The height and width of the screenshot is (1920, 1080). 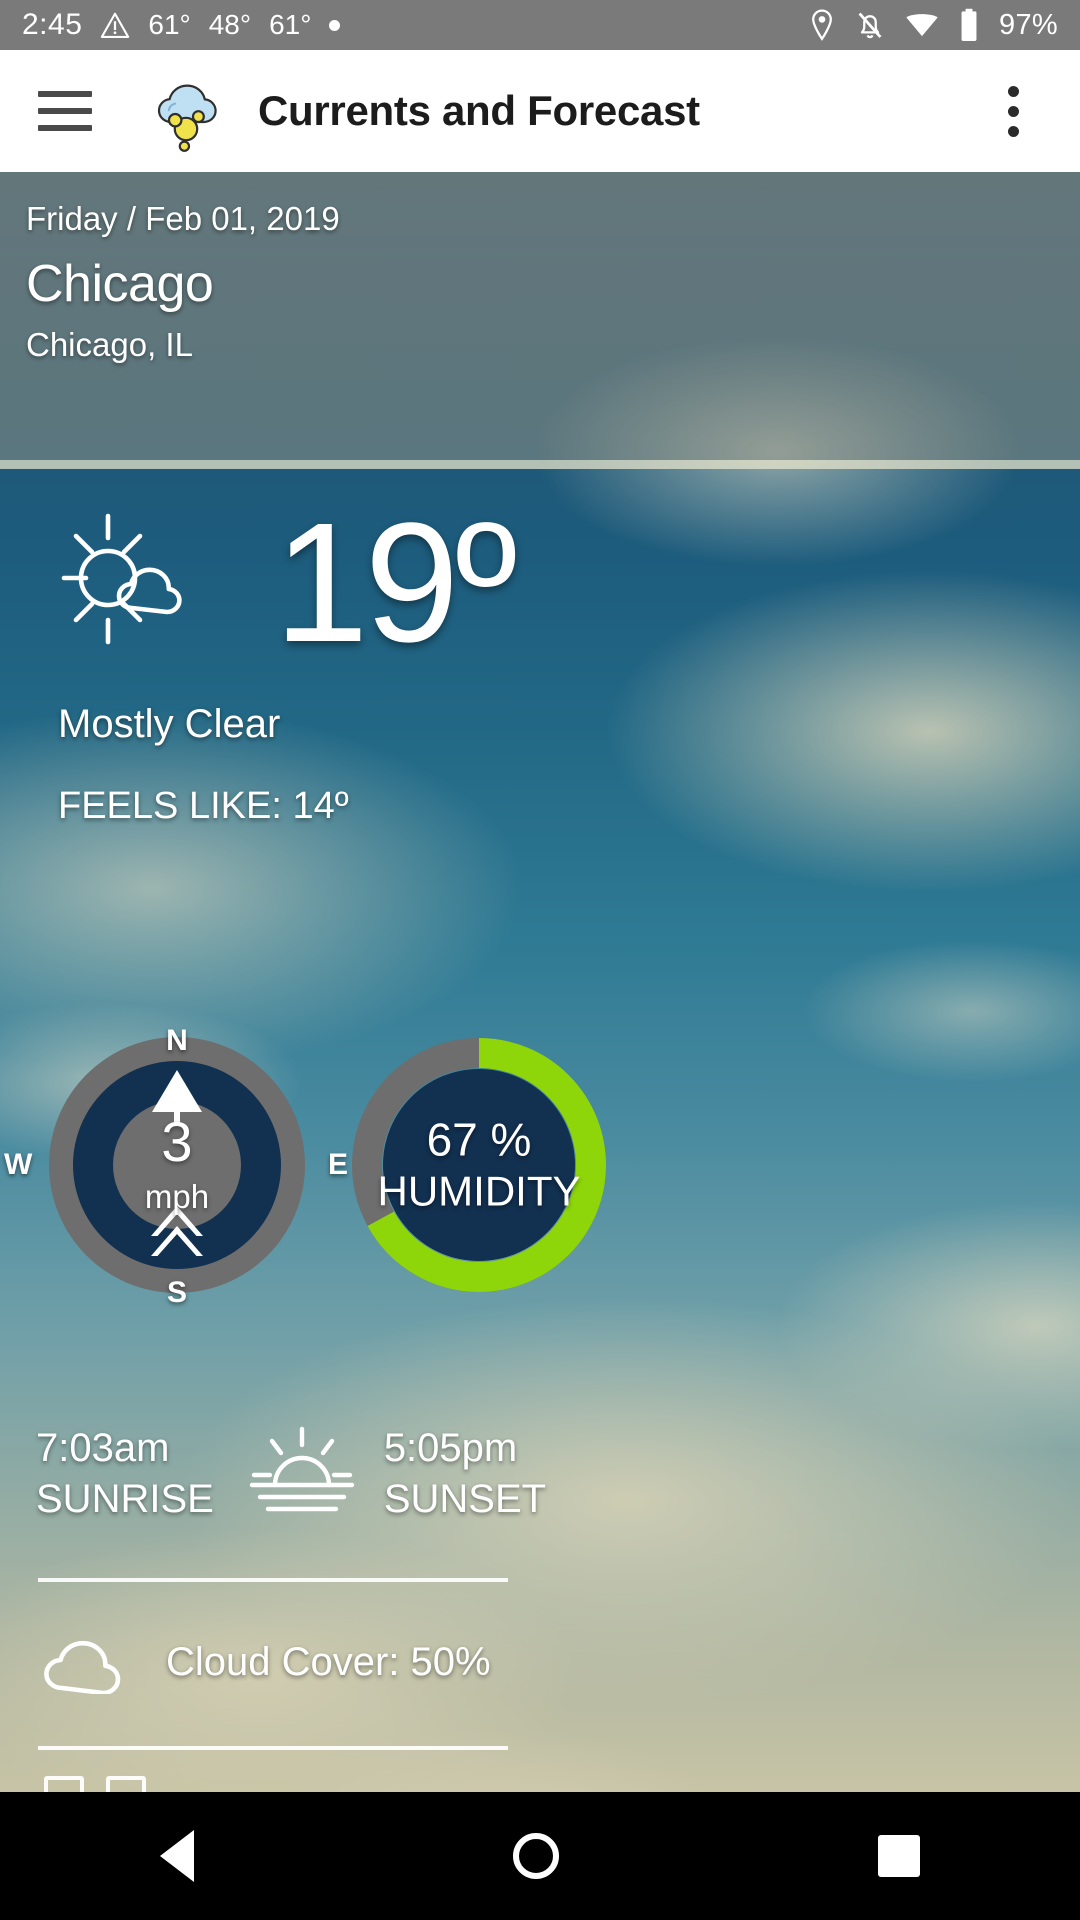 What do you see at coordinates (450, 1447) in the screenshot?
I see `sunset-time: 5:05pm` at bounding box center [450, 1447].